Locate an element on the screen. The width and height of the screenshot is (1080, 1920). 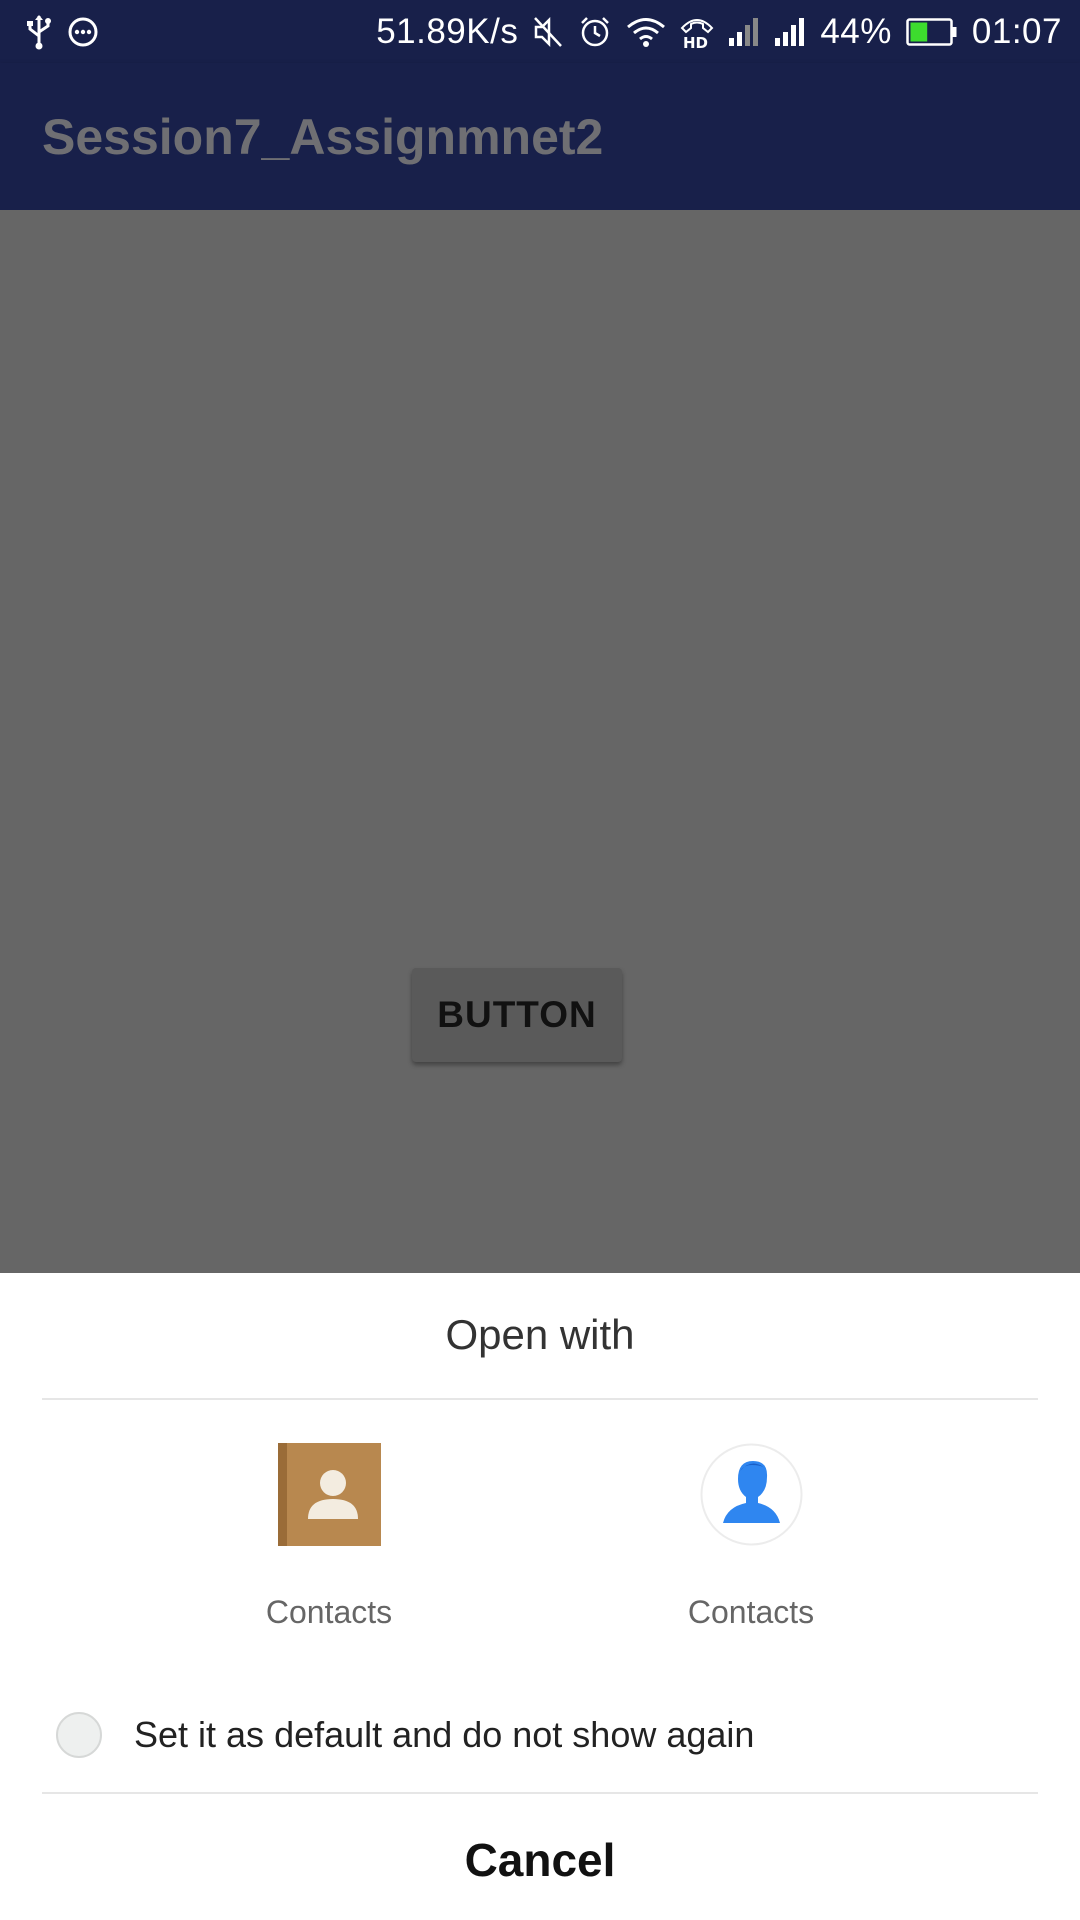
set-default-radio is located at coordinates (79, 1735).